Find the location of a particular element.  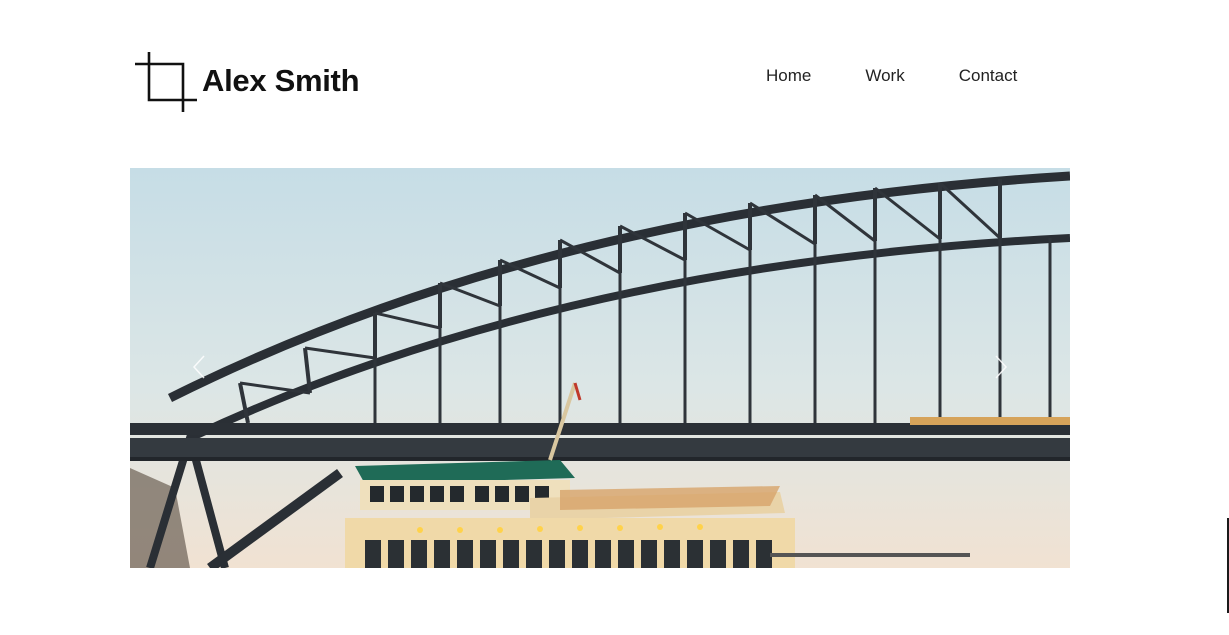

site-logo: Alex Smith is located at coordinates (247, 82).